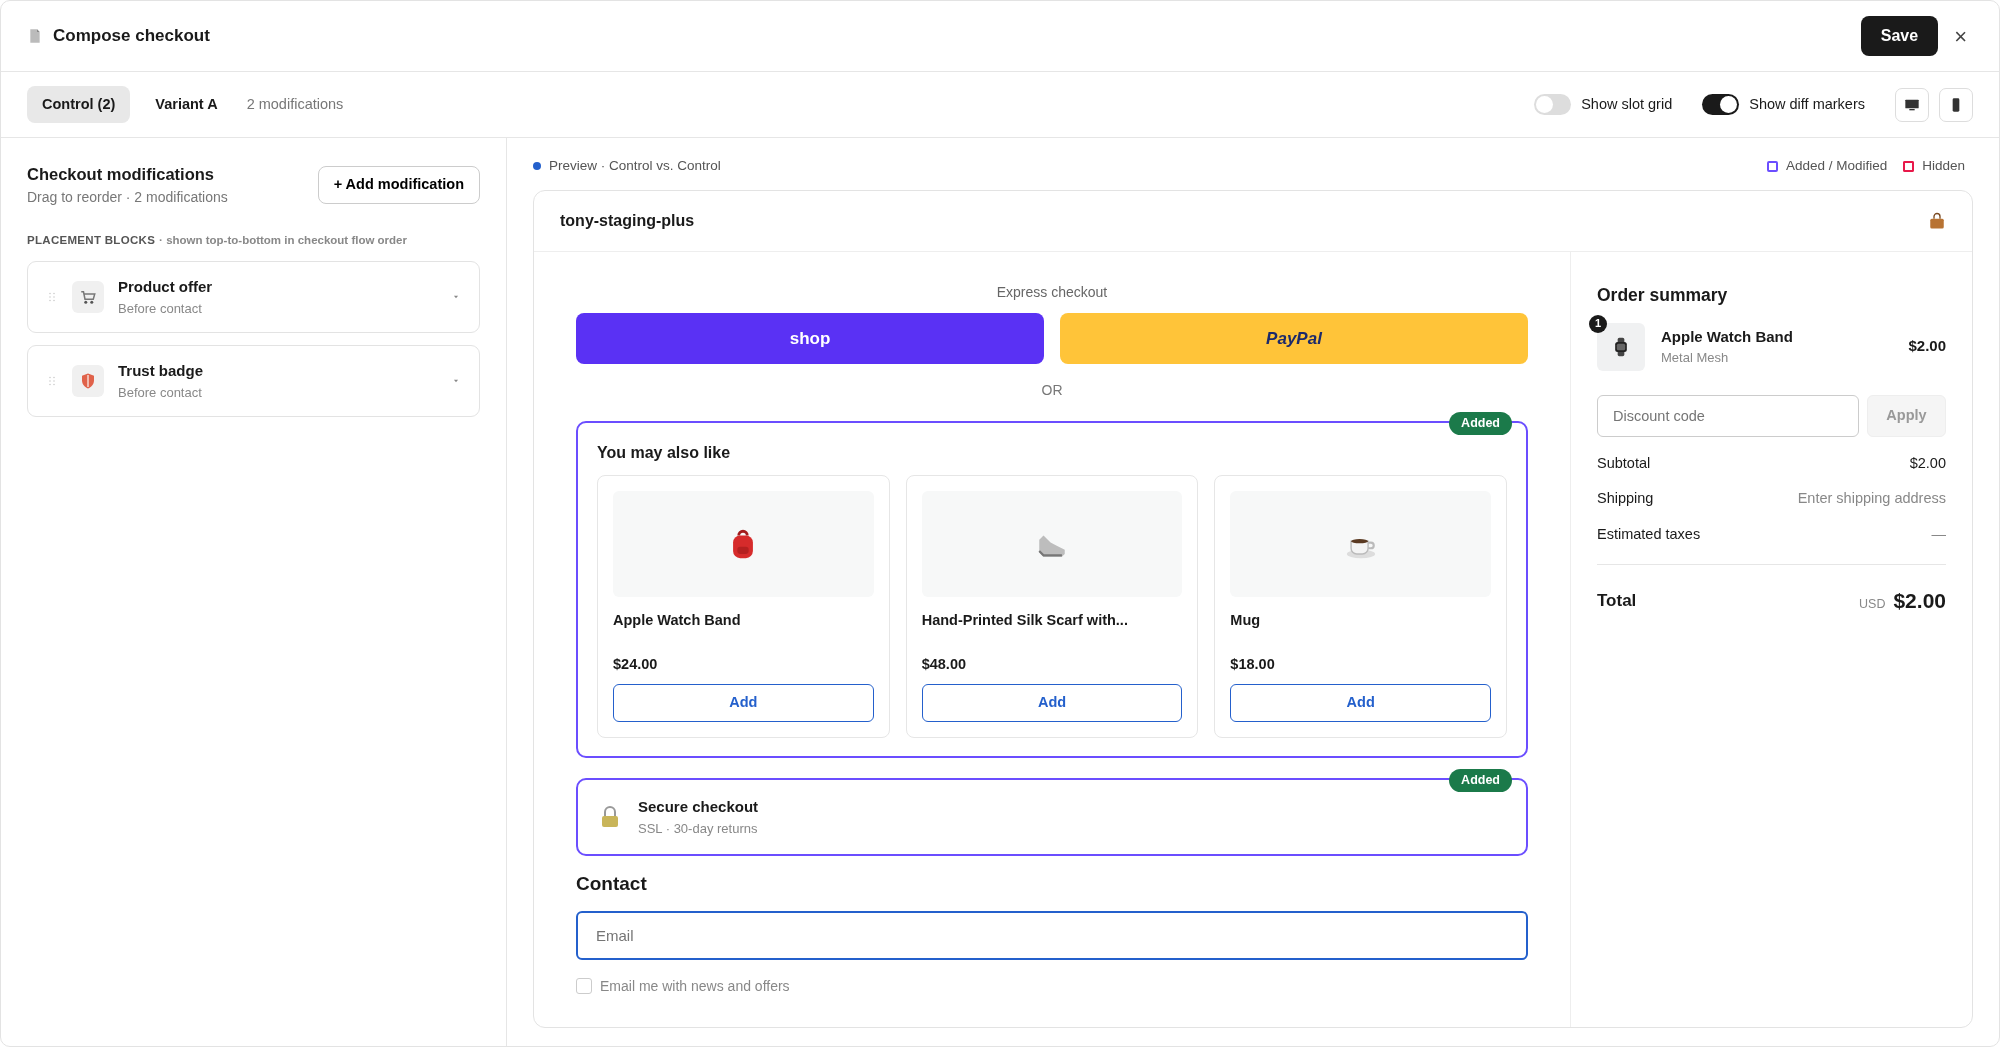 The width and height of the screenshot is (2000, 1047). Describe the element at coordinates (628, 221) in the screenshot. I see `store-name: tony-staging-plus` at that location.